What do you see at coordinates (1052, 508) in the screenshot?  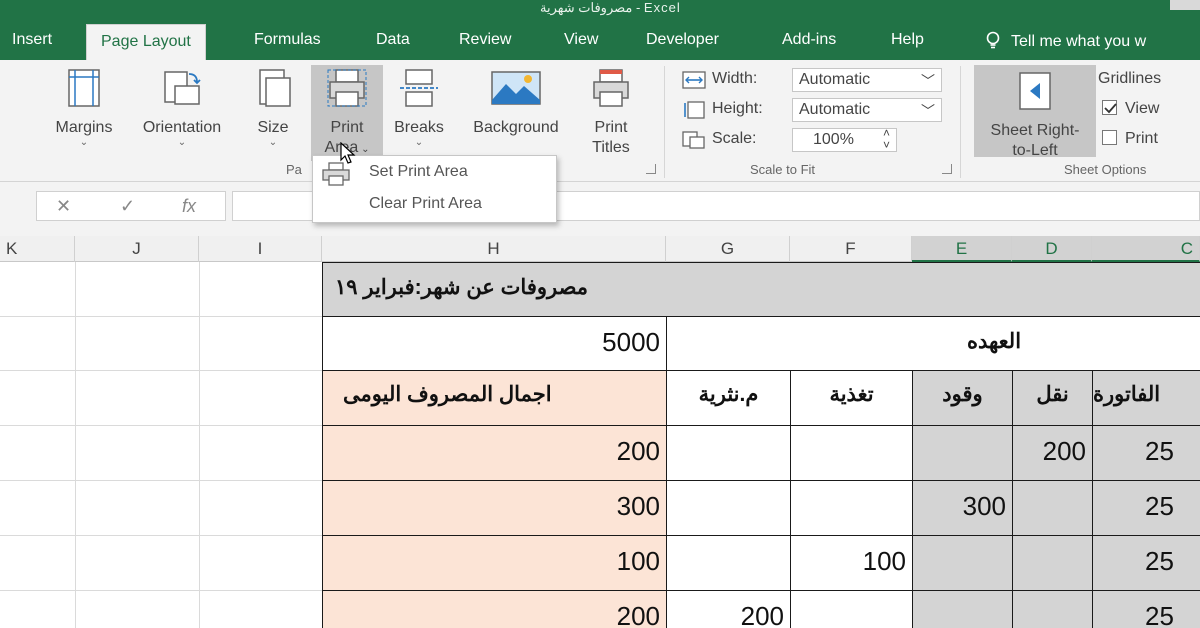 I see `row2-transport-cell` at bounding box center [1052, 508].